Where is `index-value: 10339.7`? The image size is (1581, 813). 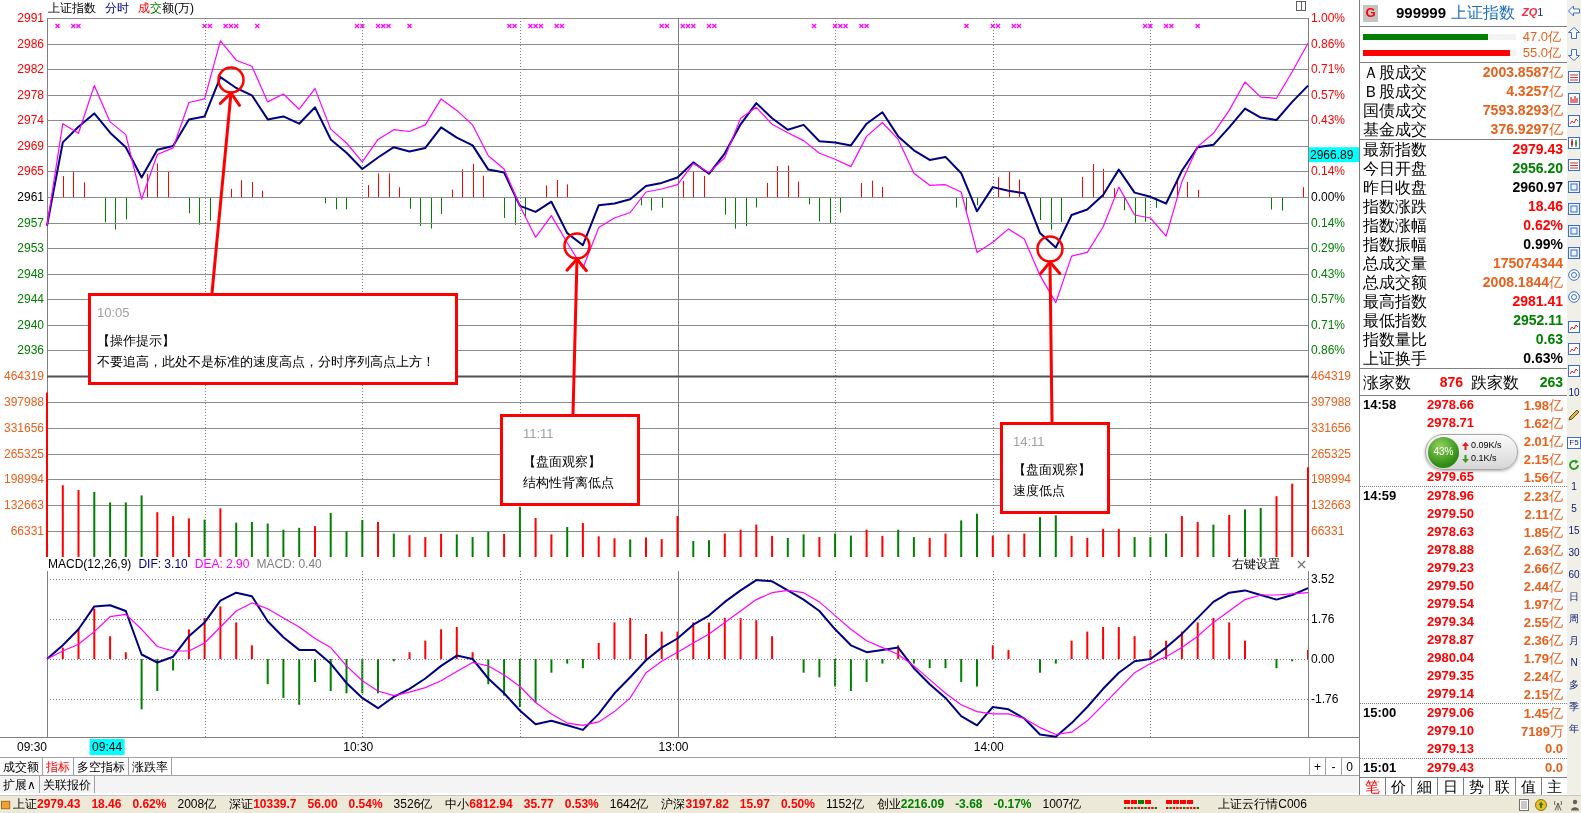 index-value: 10339.7 is located at coordinates (275, 804).